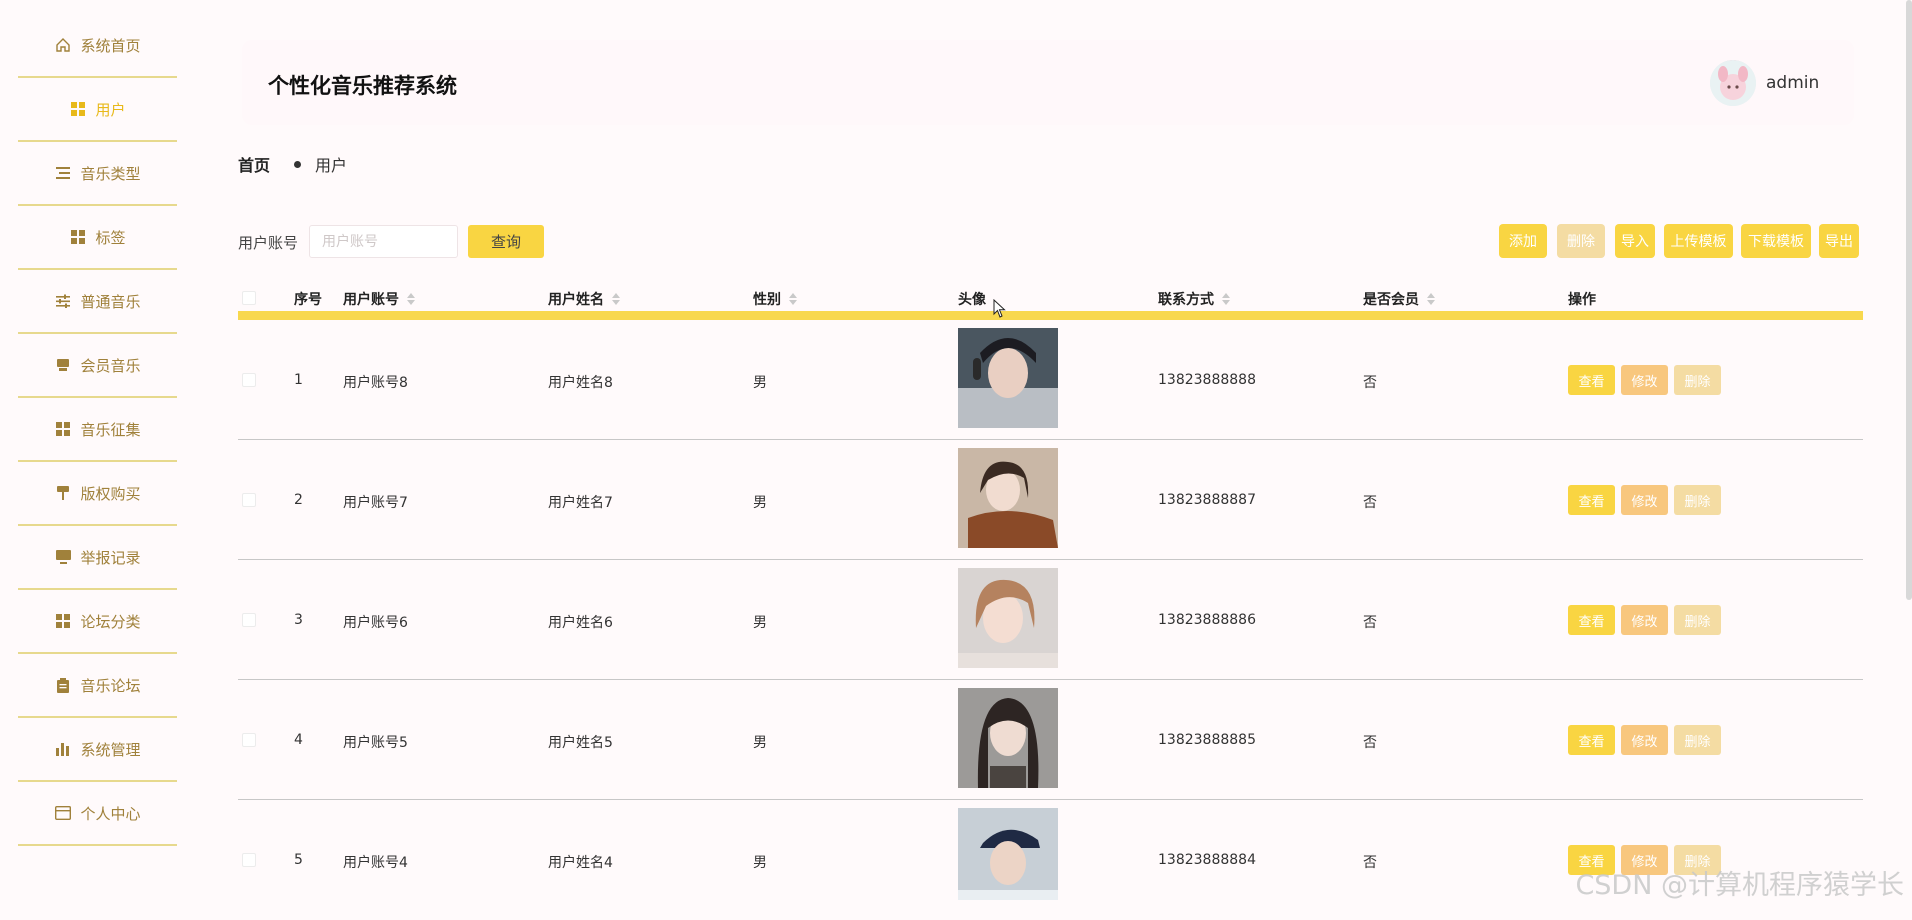 This screenshot has height=920, width=1912. I want to click on column-header-phone: 联系方式, so click(1194, 299).